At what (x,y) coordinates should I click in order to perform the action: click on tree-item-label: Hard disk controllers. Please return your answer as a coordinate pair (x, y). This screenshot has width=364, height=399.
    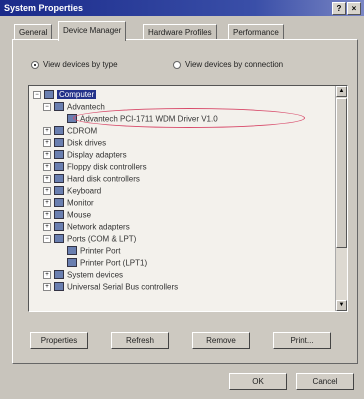
    Looking at the image, I should click on (103, 179).